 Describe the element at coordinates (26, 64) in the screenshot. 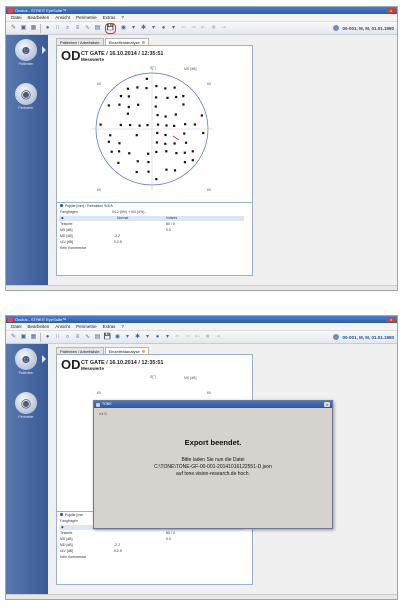

I see `nav-patienten-label: Patienten` at that location.